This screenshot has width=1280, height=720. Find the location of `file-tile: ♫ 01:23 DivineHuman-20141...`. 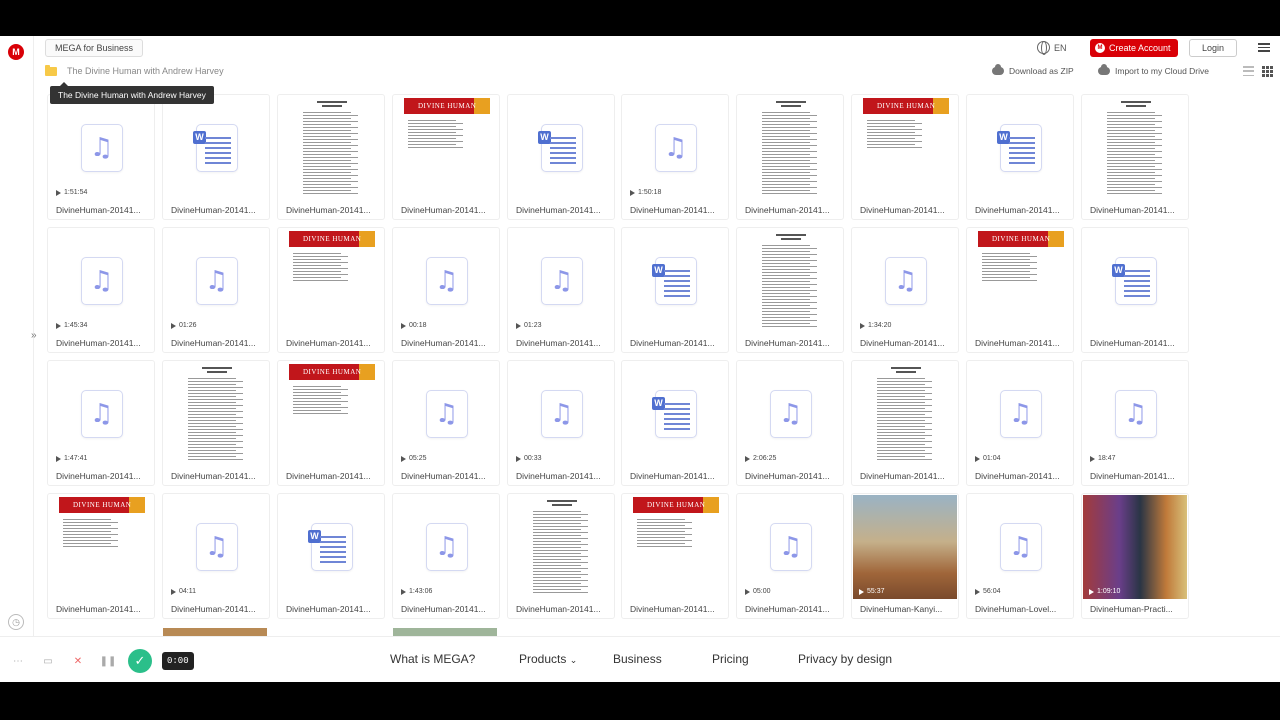

file-tile: ♫ 01:23 DivineHuman-20141... is located at coordinates (561, 290).